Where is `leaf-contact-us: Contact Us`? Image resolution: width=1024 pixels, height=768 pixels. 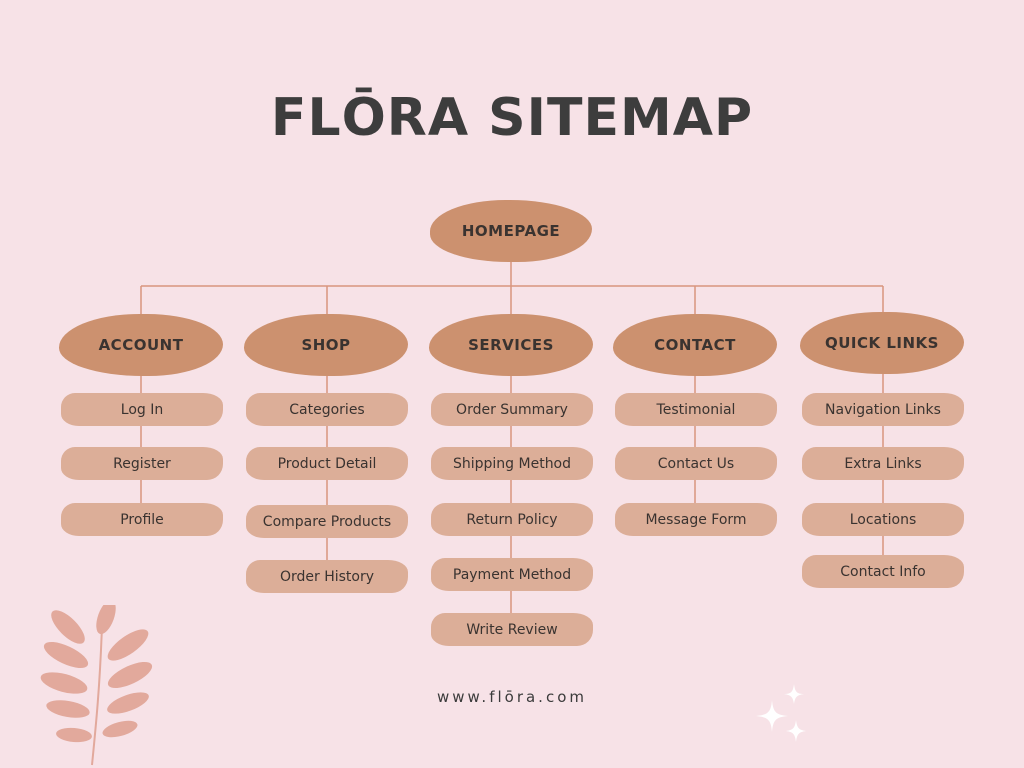
leaf-contact-us: Contact Us is located at coordinates (696, 463).